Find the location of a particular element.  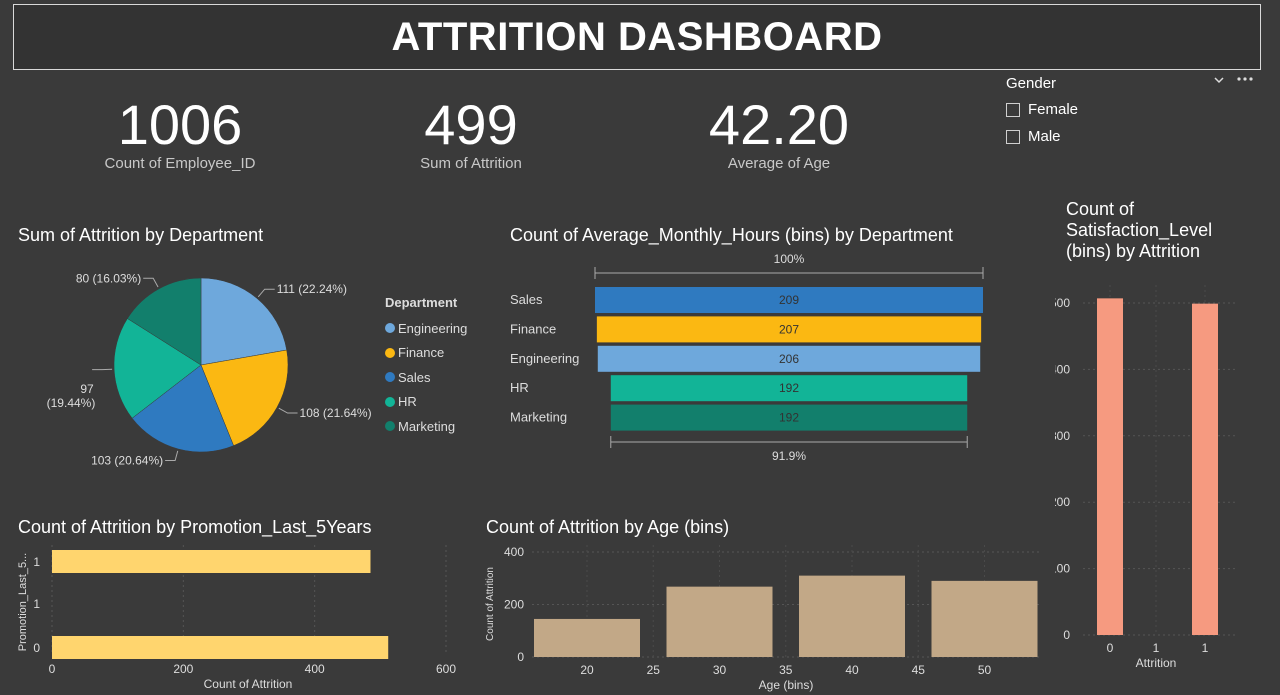

pie-data-label: 80 (16.03%) is located at coordinates (108, 278).